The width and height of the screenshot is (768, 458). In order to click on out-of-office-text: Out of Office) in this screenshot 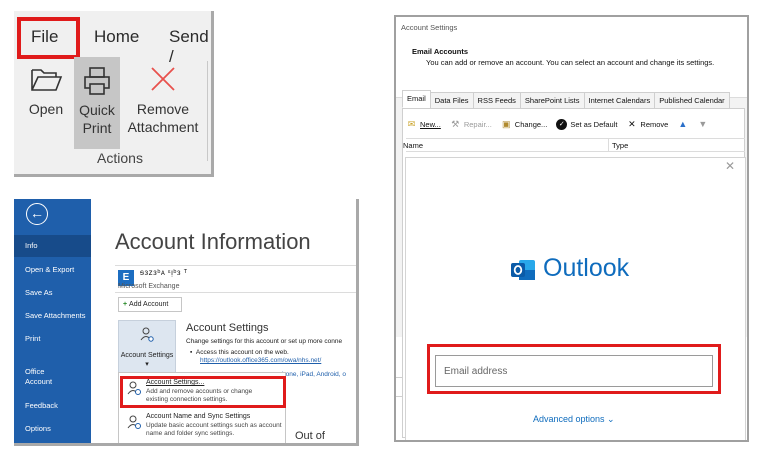, I will do `click(311, 436)`.